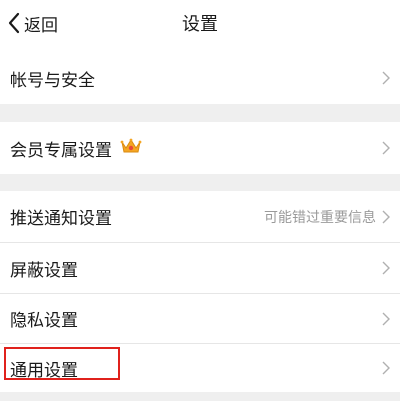 The height and width of the screenshot is (401, 400). I want to click on settings-item-general-settings: 通用设置, so click(200, 368).